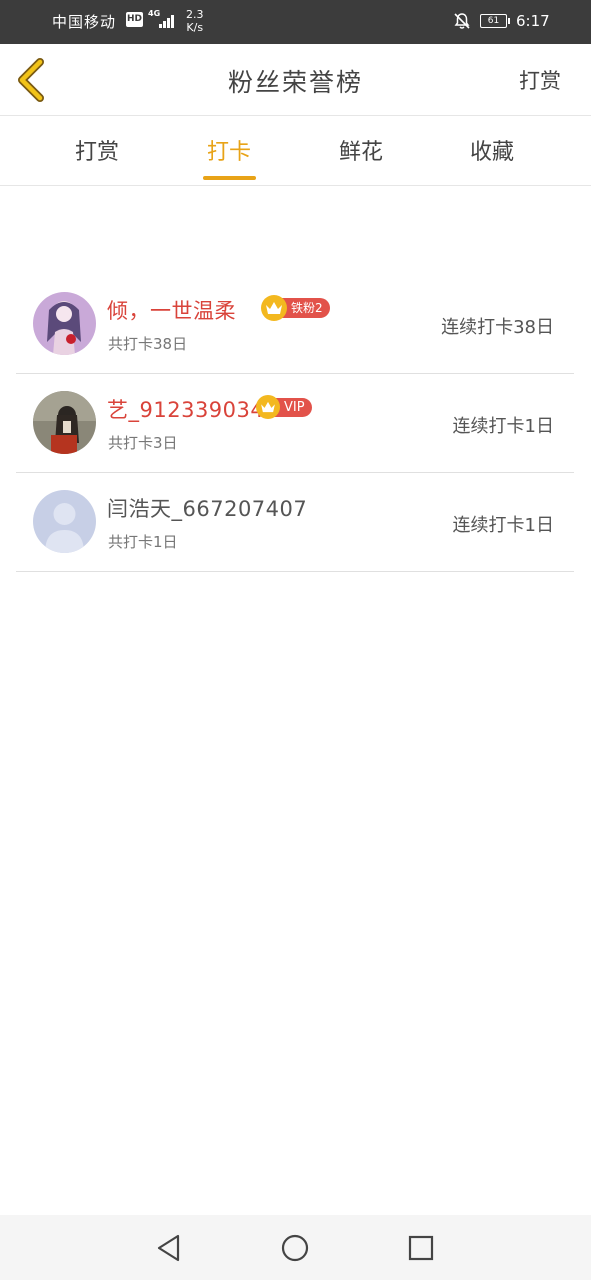 This screenshot has height=1280, width=591. What do you see at coordinates (497, 327) in the screenshot?
I see `streak-days: 连续打卡38日` at bounding box center [497, 327].